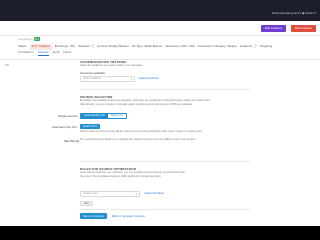  I want to click on auto-pick-option: Automatically pick, so click(94, 116).